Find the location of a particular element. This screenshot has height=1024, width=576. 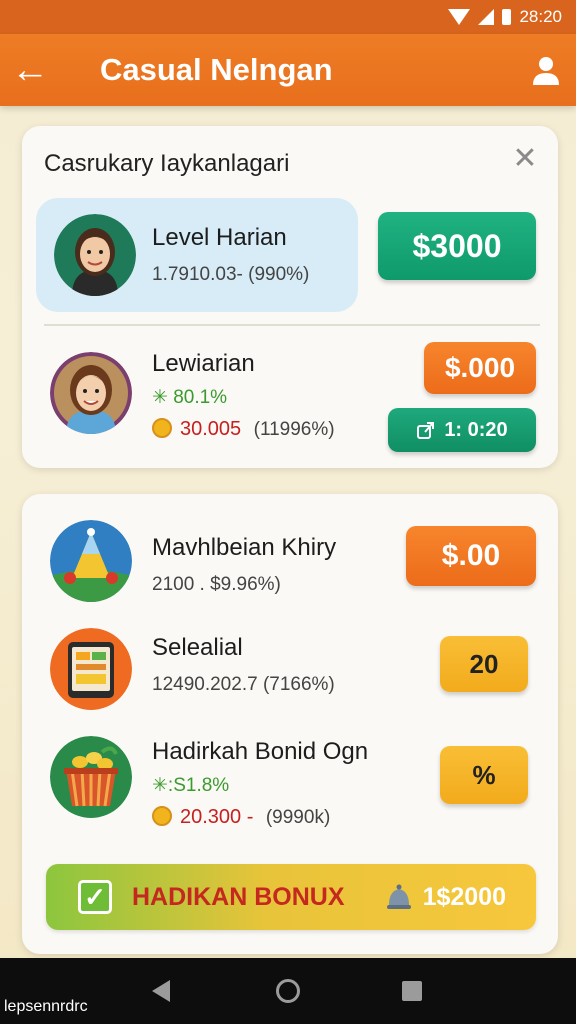

battery-icon is located at coordinates (507, 17).